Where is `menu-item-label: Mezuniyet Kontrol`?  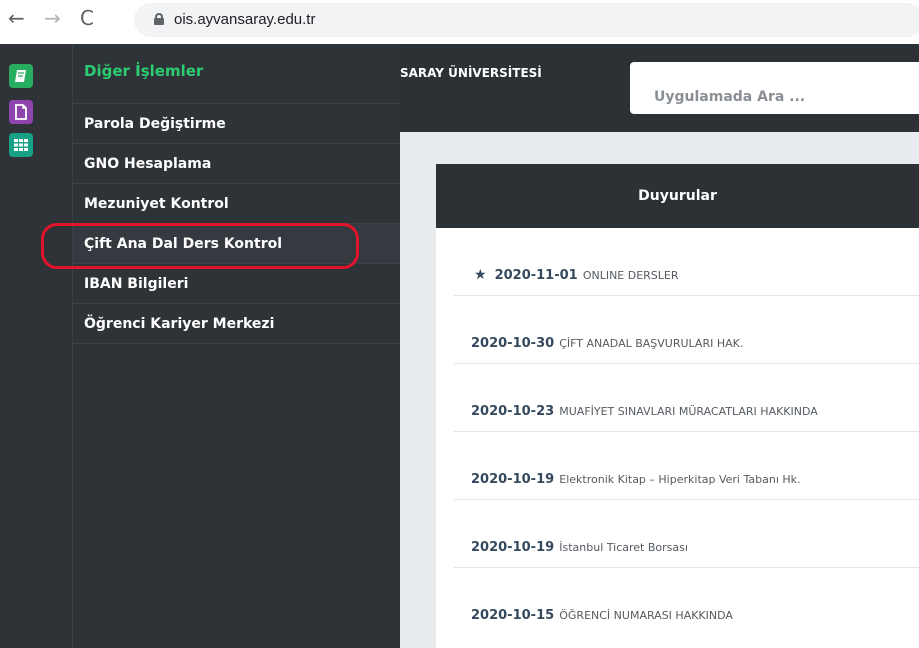
menu-item-label: Mezuniyet Kontrol is located at coordinates (156, 204).